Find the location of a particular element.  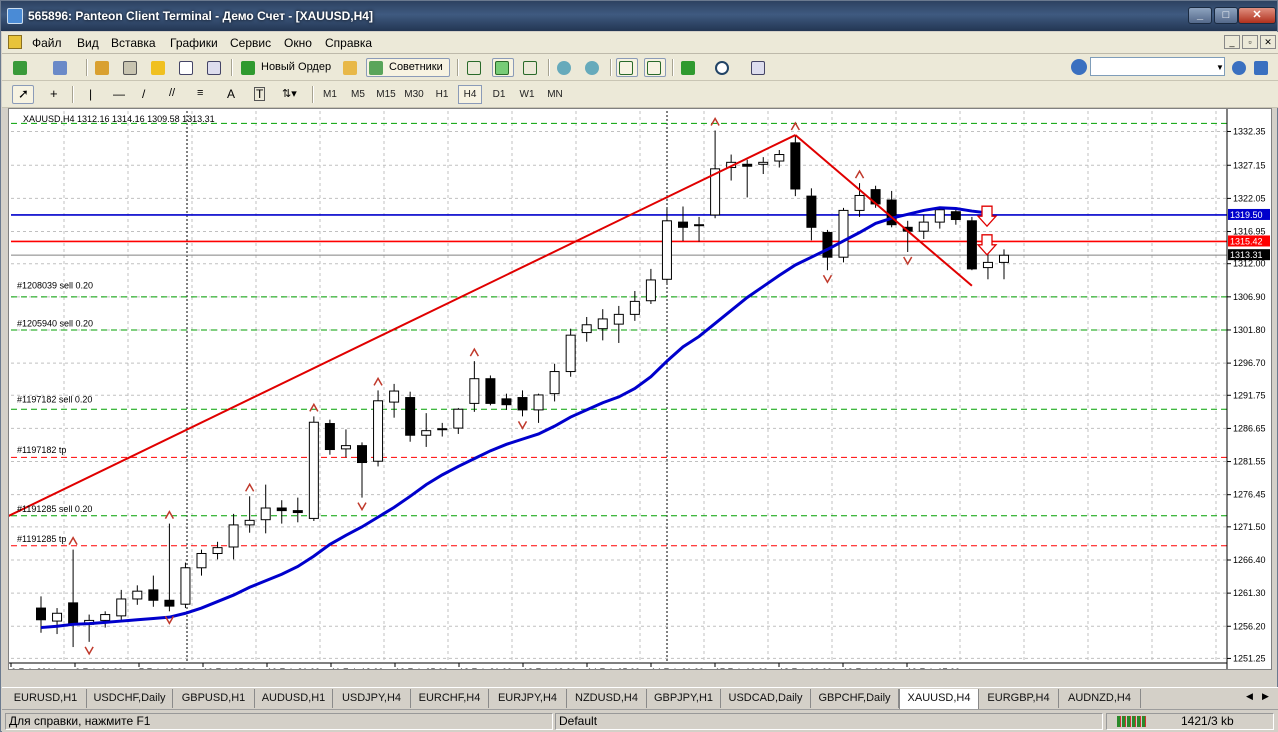

zoom-out-button is located at coordinates (593, 67).